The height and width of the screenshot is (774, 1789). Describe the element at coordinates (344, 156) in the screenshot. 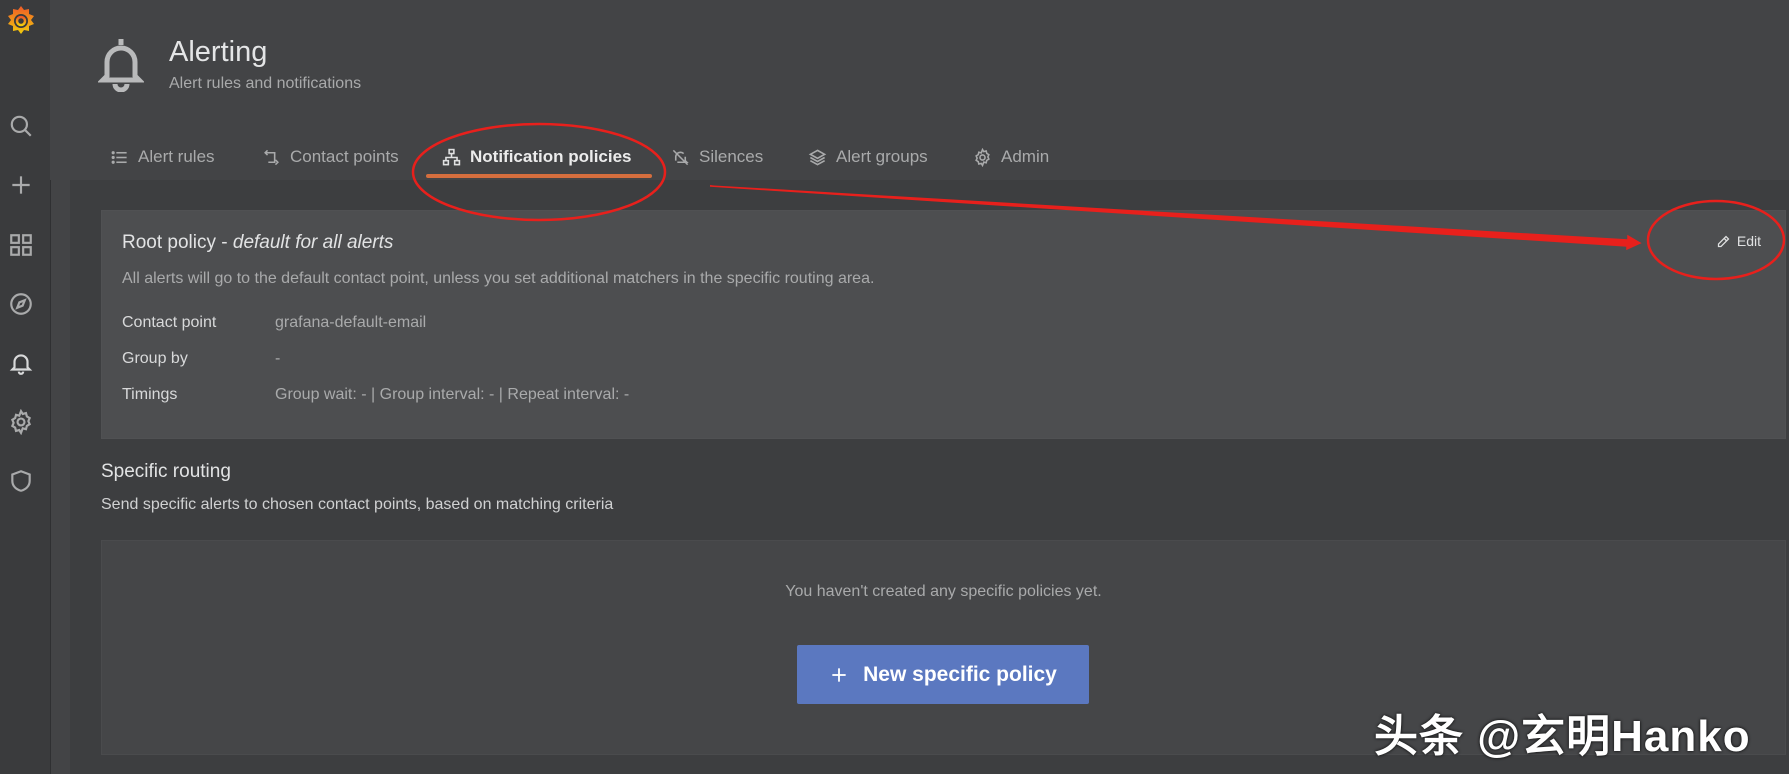

I see `tab-label: Contact points` at that location.